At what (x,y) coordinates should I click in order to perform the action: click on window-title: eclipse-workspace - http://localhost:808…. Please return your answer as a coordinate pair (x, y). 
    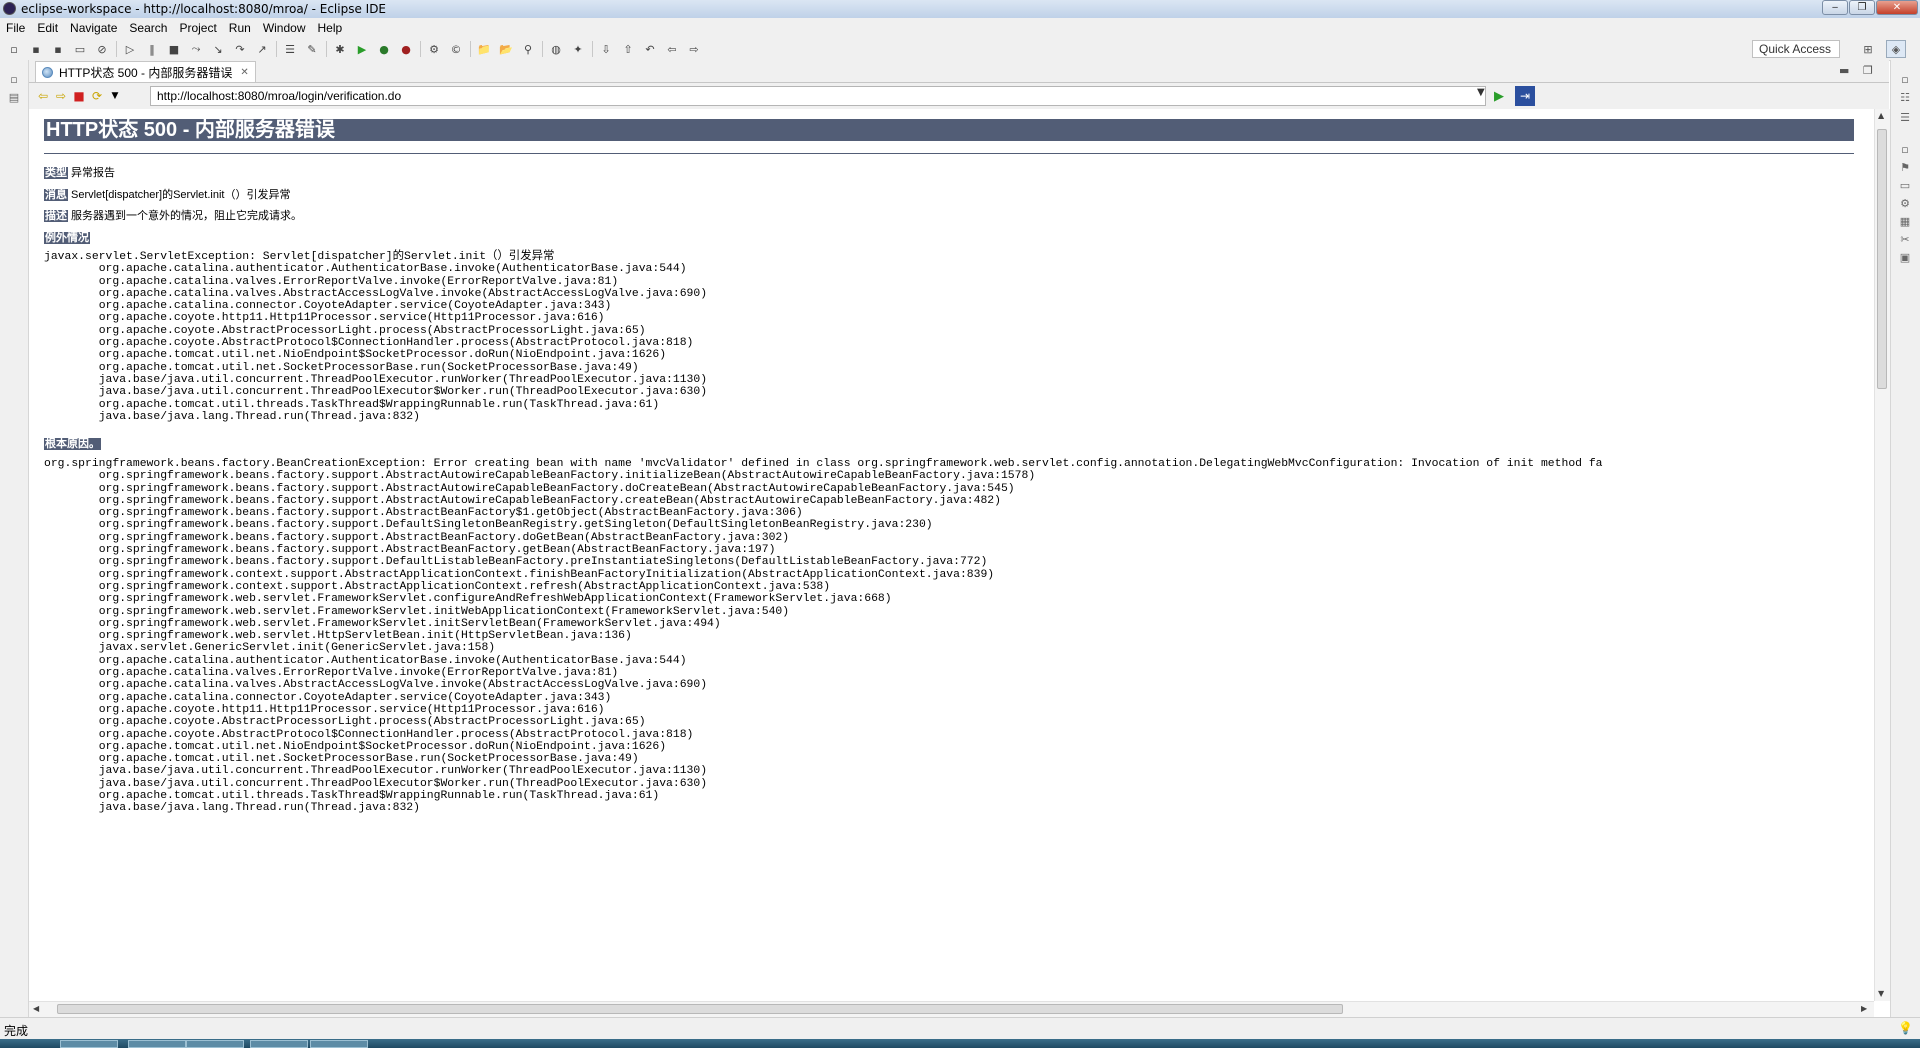
    Looking at the image, I should click on (204, 9).